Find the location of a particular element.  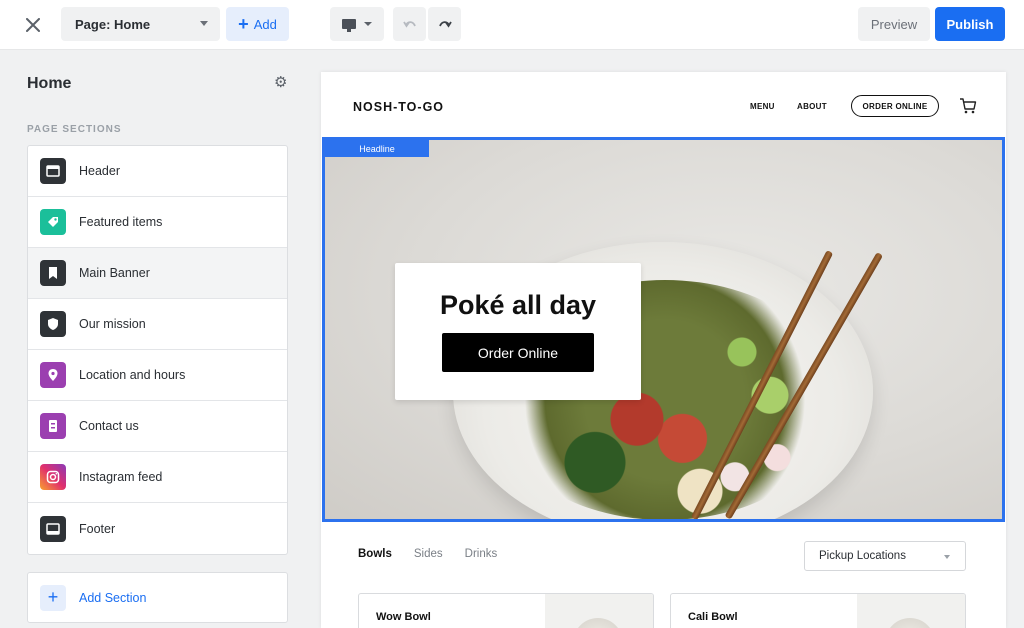

section-item-our-mission: Our mission is located at coordinates (157, 324).